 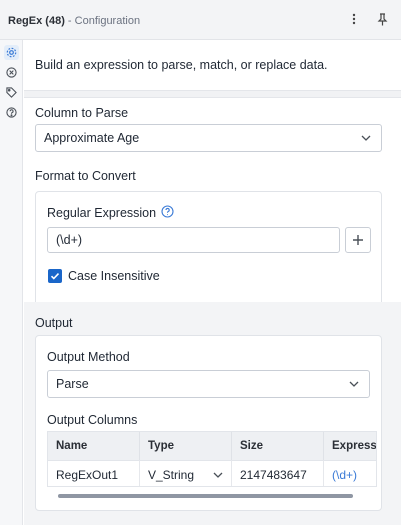 I want to click on regex-label: Regular Expression, so click(x=102, y=213).